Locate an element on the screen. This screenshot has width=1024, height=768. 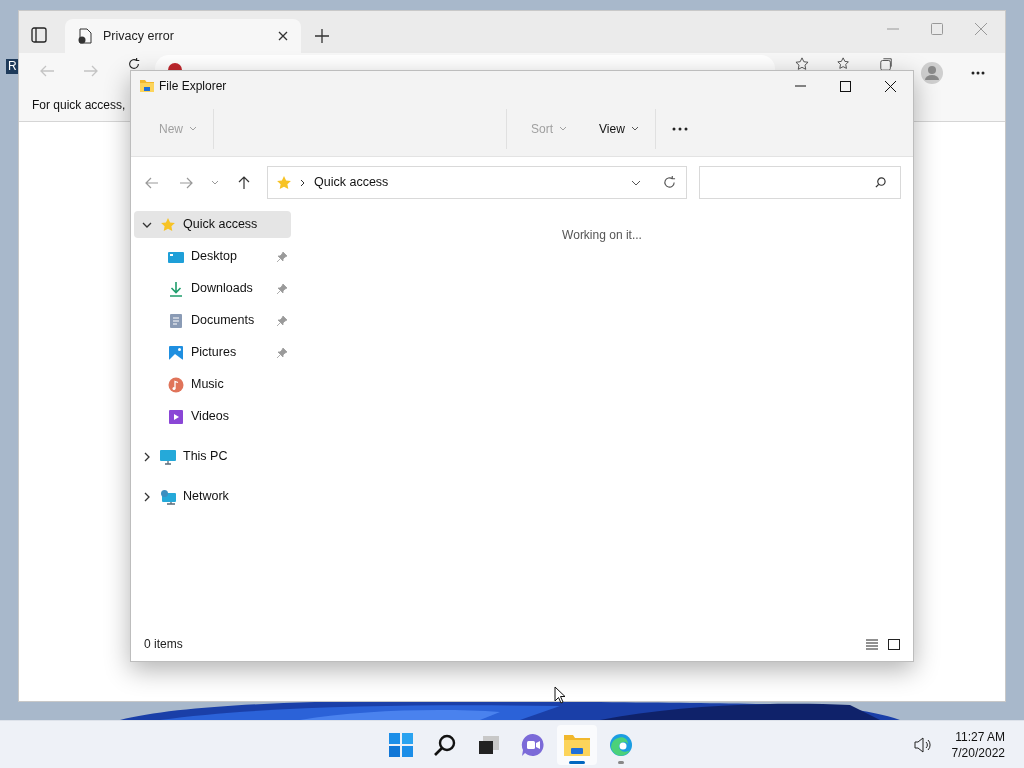
nav-item: Videos is located at coordinates (212, 416).